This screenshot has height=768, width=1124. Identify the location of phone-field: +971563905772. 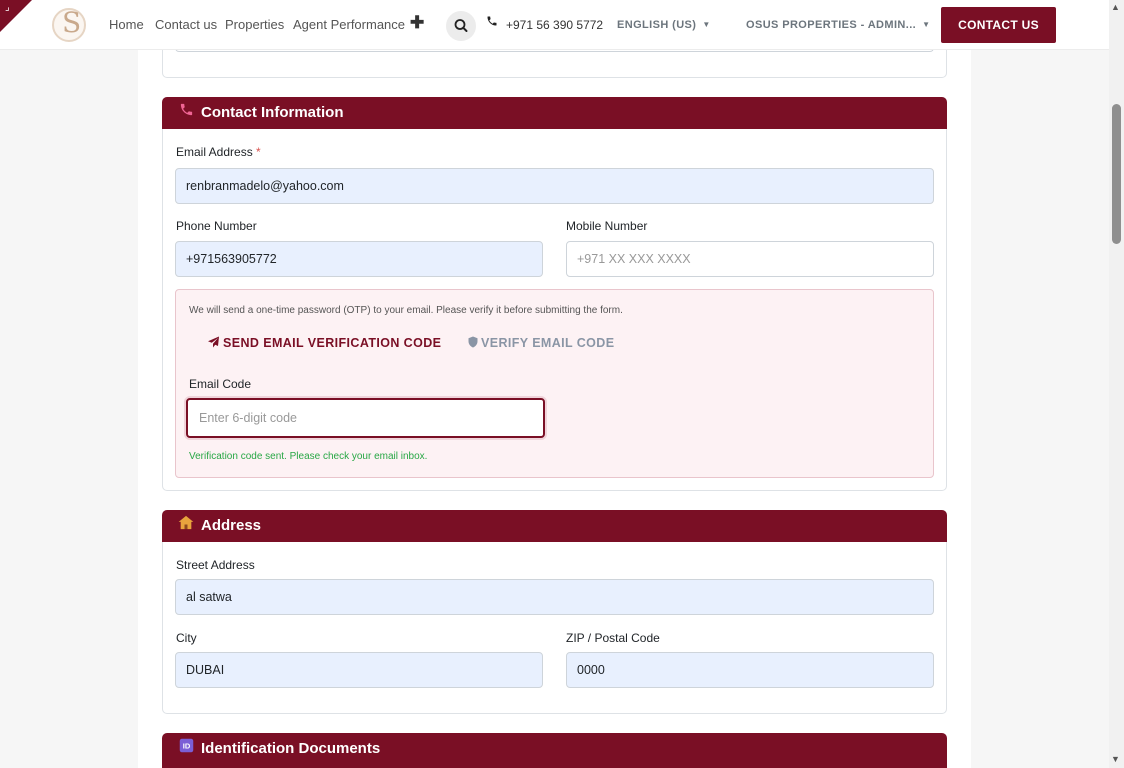
(359, 259).